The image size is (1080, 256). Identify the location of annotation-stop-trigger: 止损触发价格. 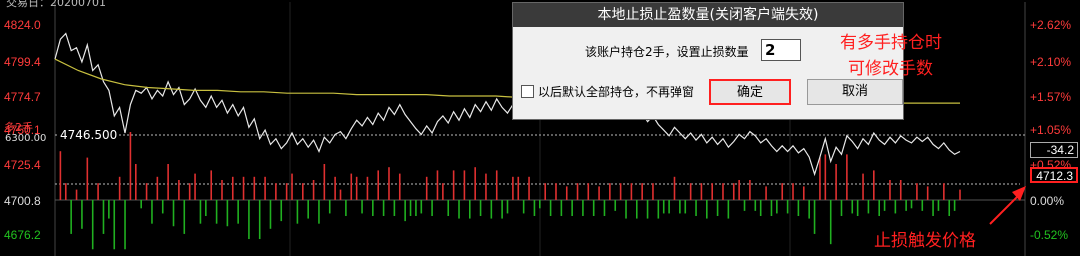
(925, 241).